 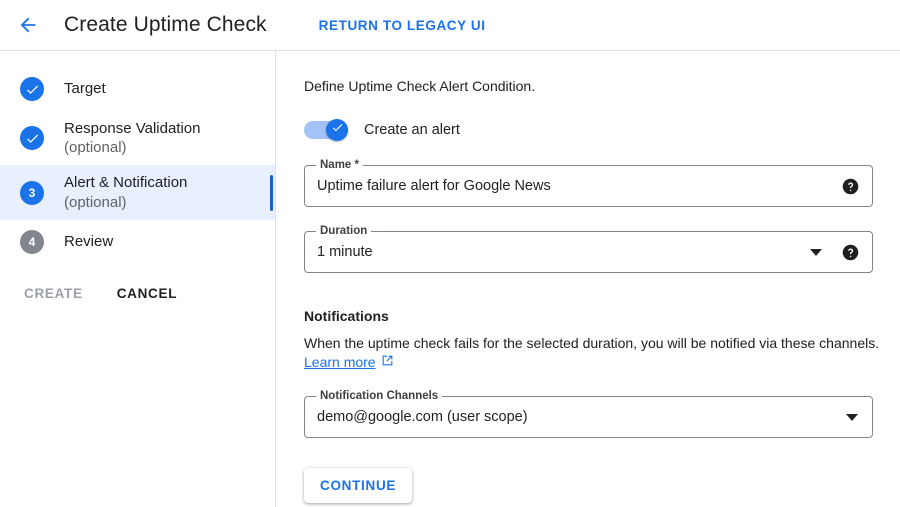 What do you see at coordinates (602, 130) in the screenshot?
I see `create-alert-toggle-row: Create an alert` at bounding box center [602, 130].